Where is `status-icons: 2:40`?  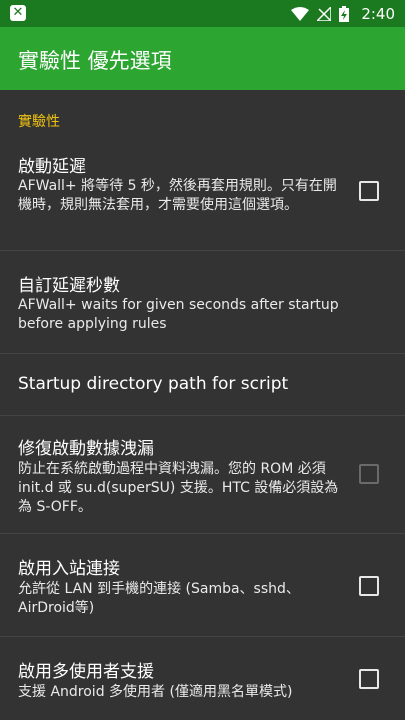 status-icons: 2:40 is located at coordinates (343, 13).